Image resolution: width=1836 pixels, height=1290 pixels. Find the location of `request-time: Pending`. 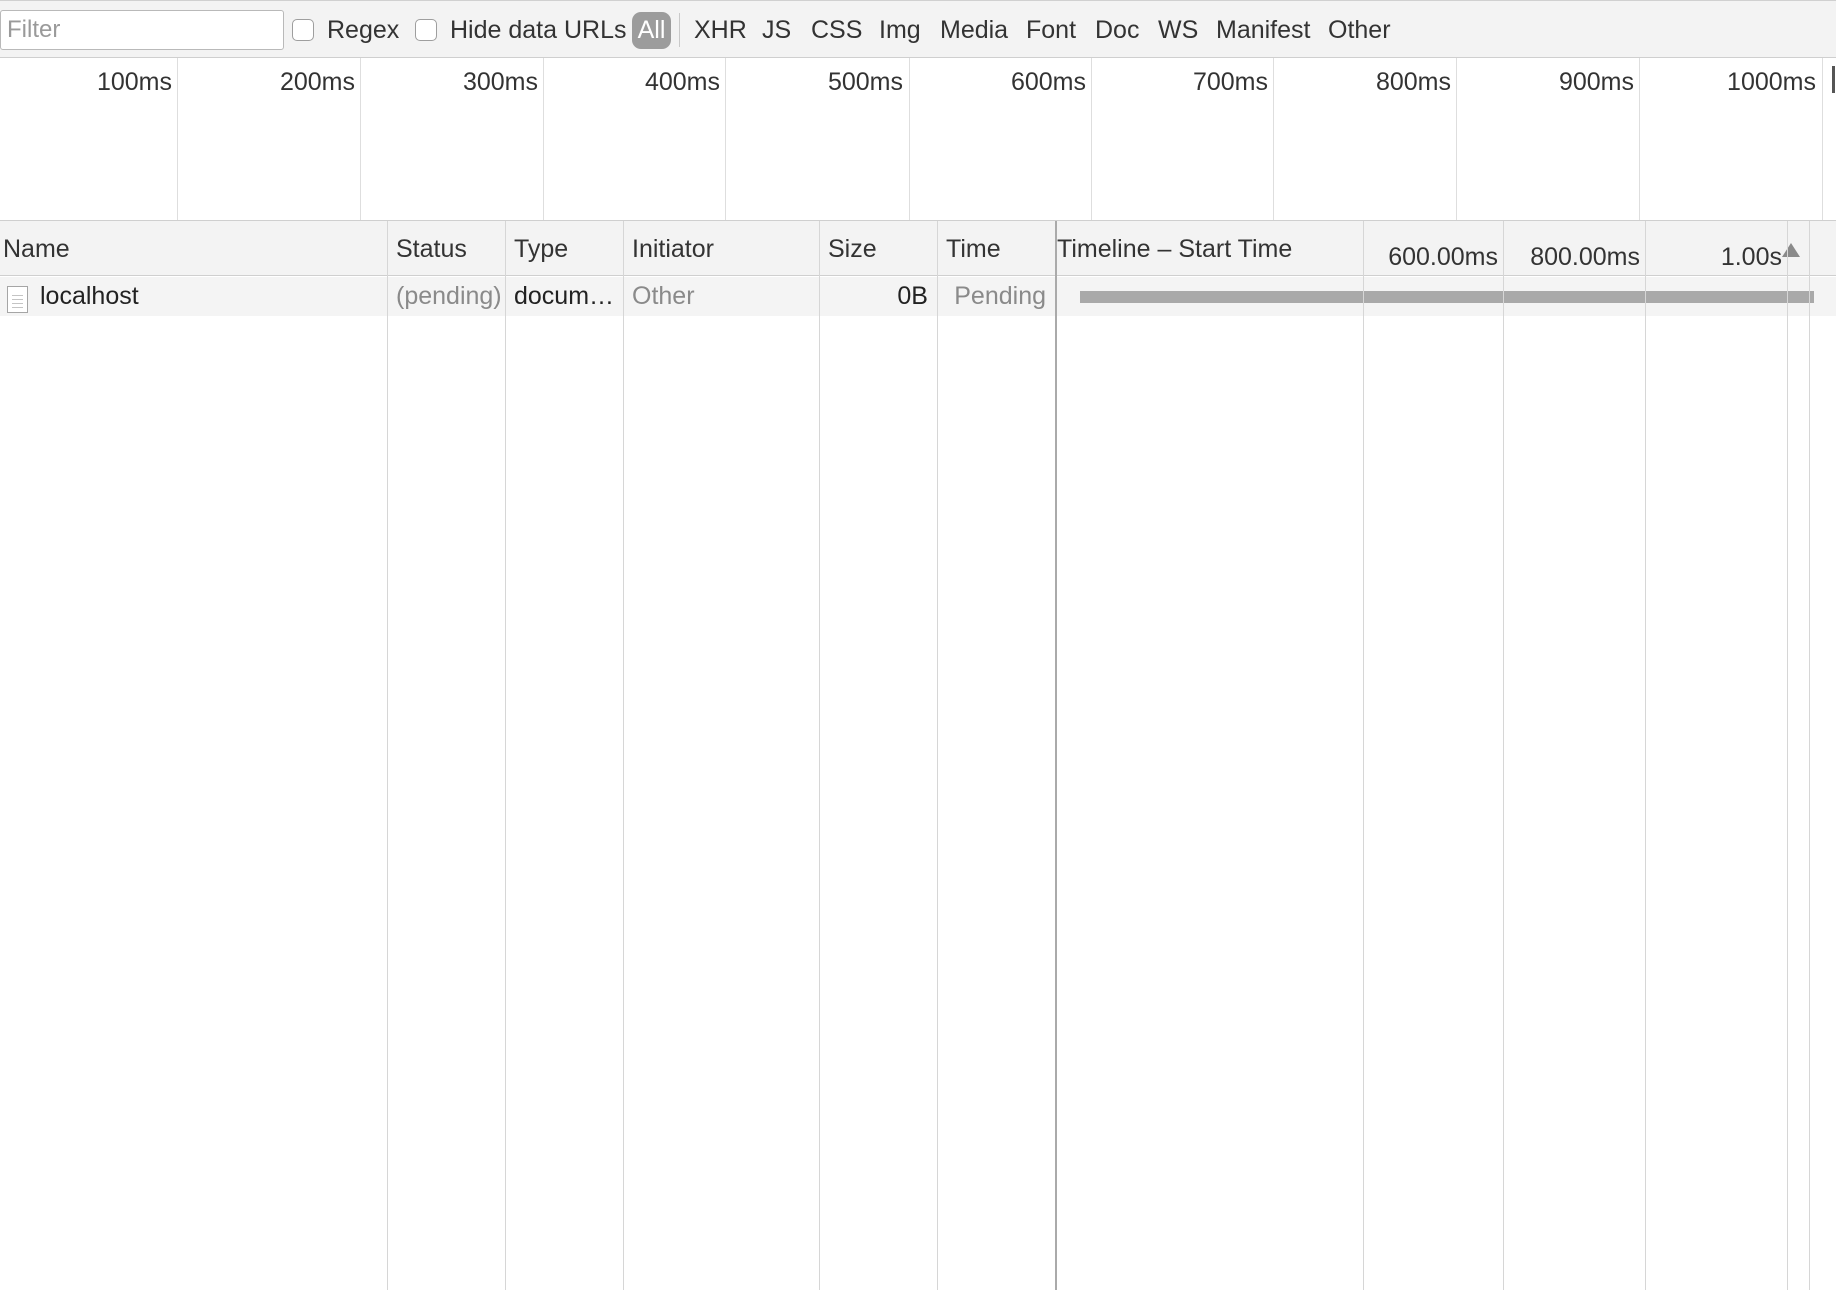

request-time: Pending is located at coordinates (1000, 296).